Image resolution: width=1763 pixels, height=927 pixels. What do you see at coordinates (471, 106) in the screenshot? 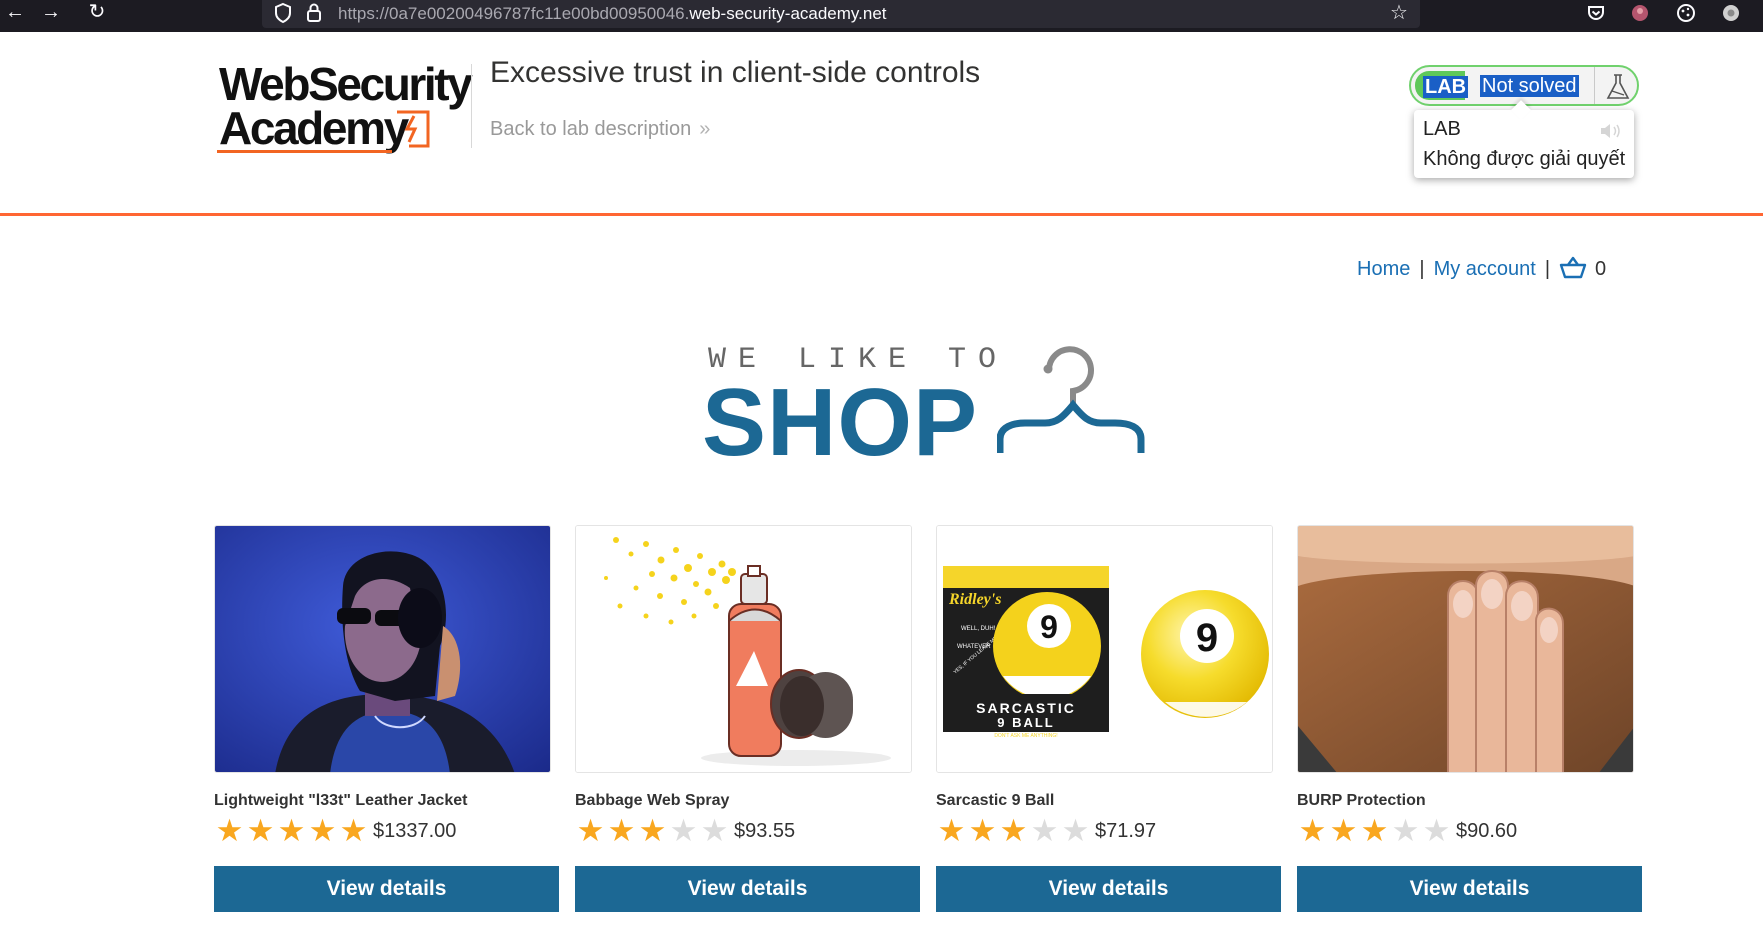
I see `header-divider` at bounding box center [471, 106].